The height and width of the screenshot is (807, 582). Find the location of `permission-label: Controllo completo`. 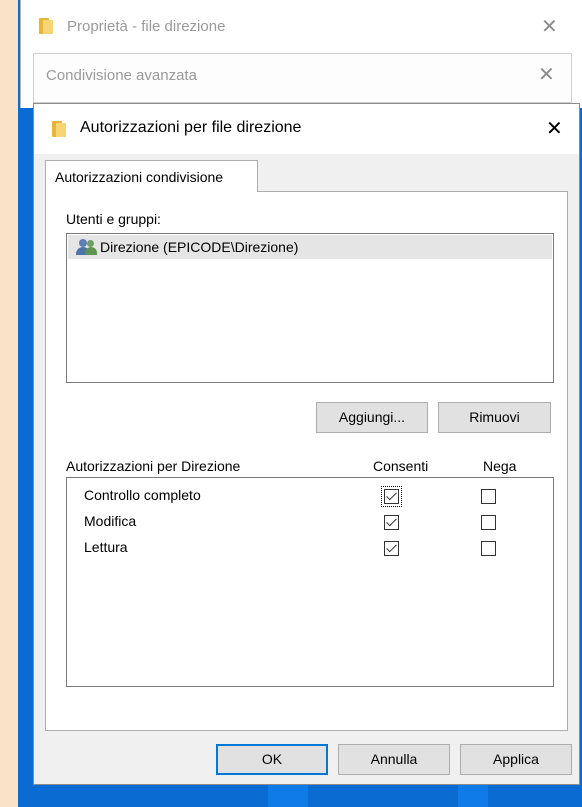

permission-label: Controllo completo is located at coordinates (142, 495).